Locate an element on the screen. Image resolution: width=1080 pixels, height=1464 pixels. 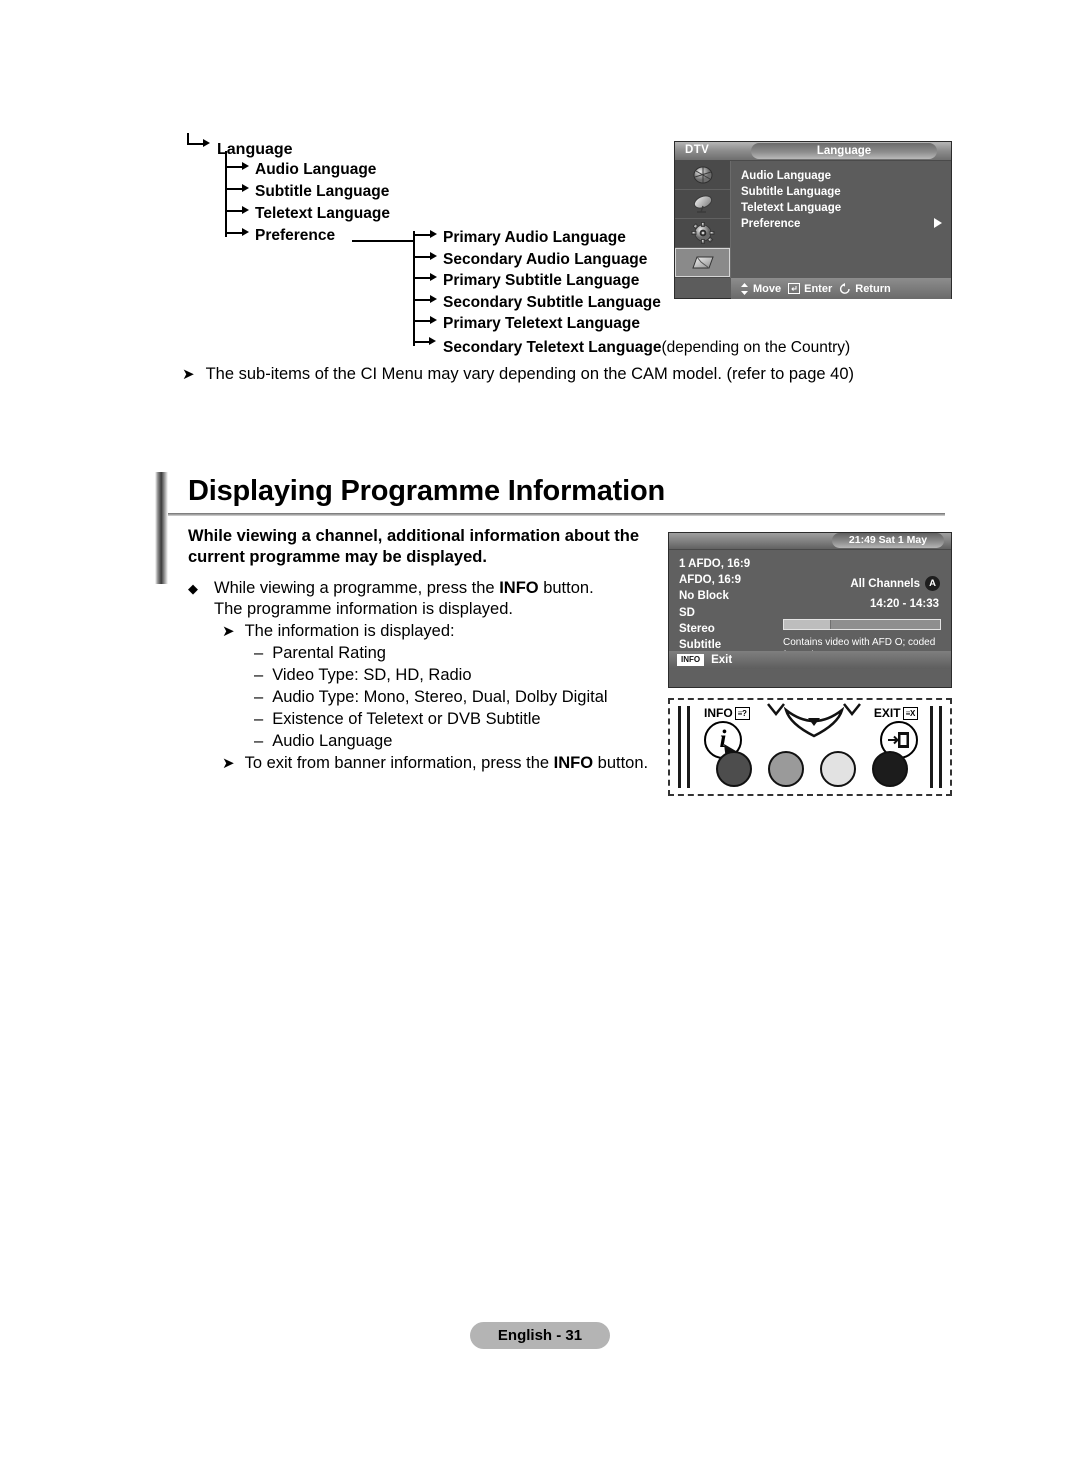
osd-title: Language is located at coordinates (844, 151).